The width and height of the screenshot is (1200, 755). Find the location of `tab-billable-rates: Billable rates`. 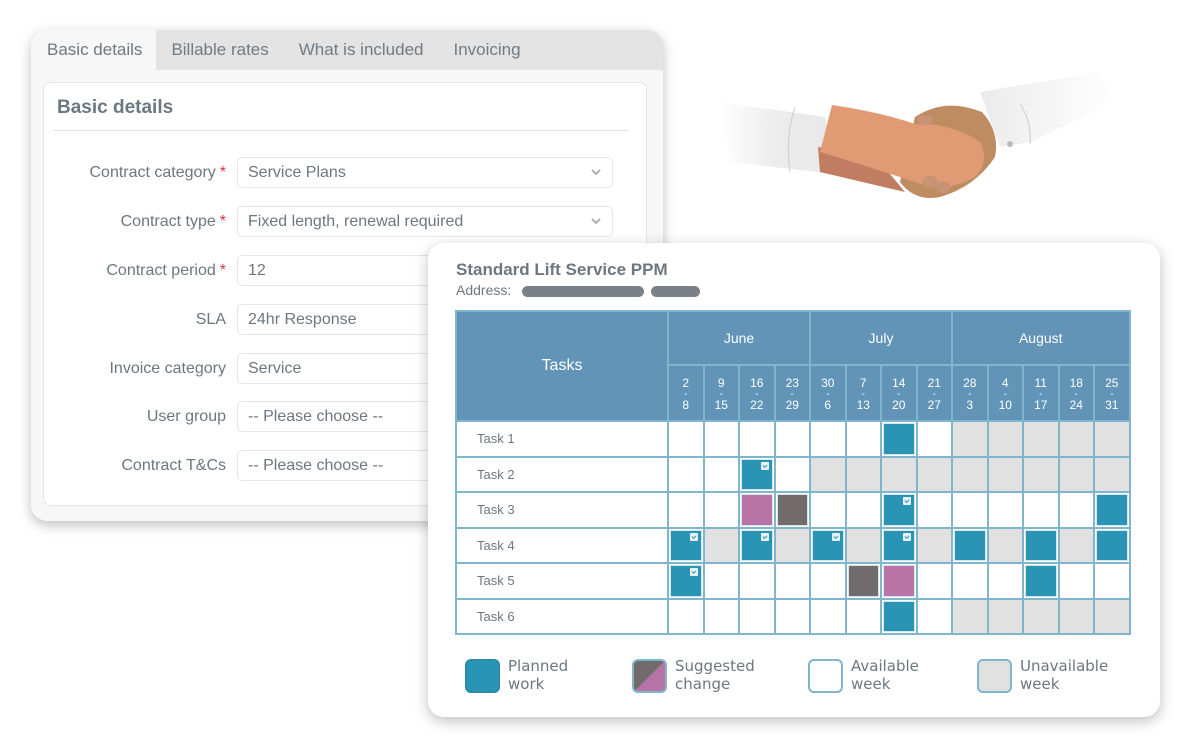

tab-billable-rates: Billable rates is located at coordinates (219, 50).